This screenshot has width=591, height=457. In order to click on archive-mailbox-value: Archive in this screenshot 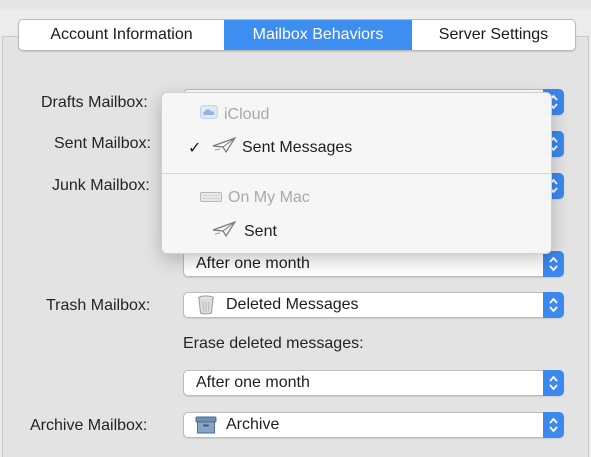, I will do `click(253, 424)`.